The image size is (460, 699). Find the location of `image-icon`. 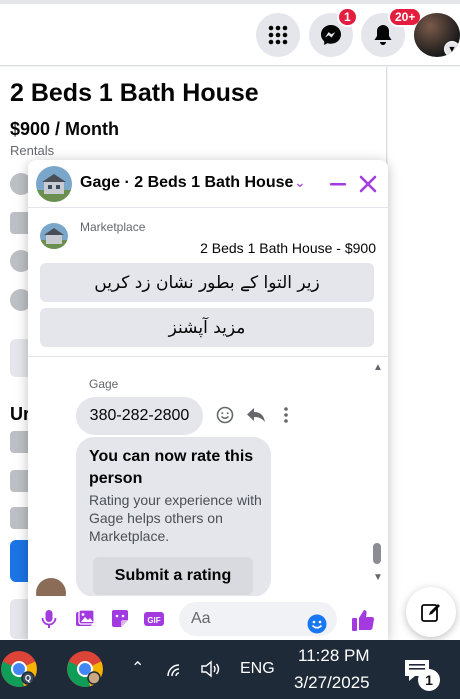

image-icon is located at coordinates (85, 619).